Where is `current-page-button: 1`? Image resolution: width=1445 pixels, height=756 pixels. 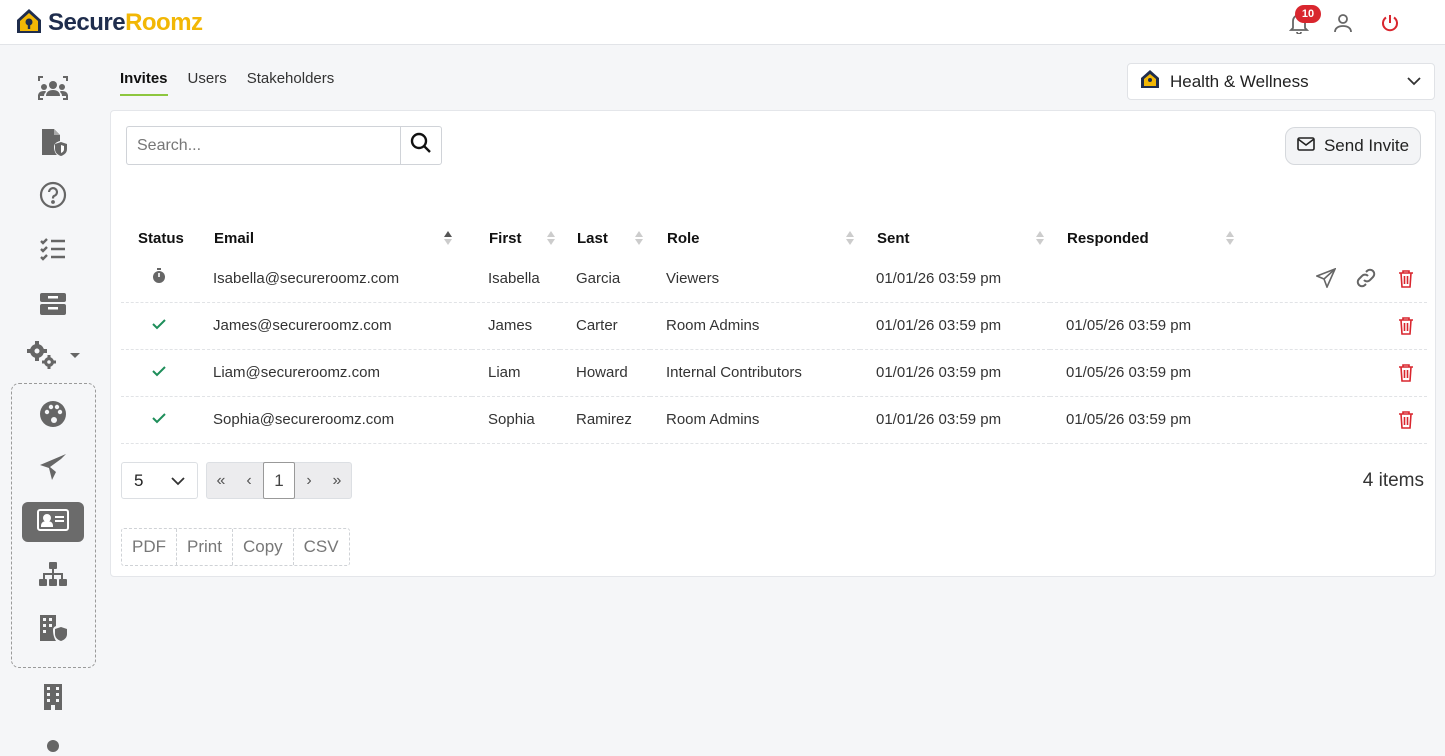
current-page-button: 1 is located at coordinates (279, 480).